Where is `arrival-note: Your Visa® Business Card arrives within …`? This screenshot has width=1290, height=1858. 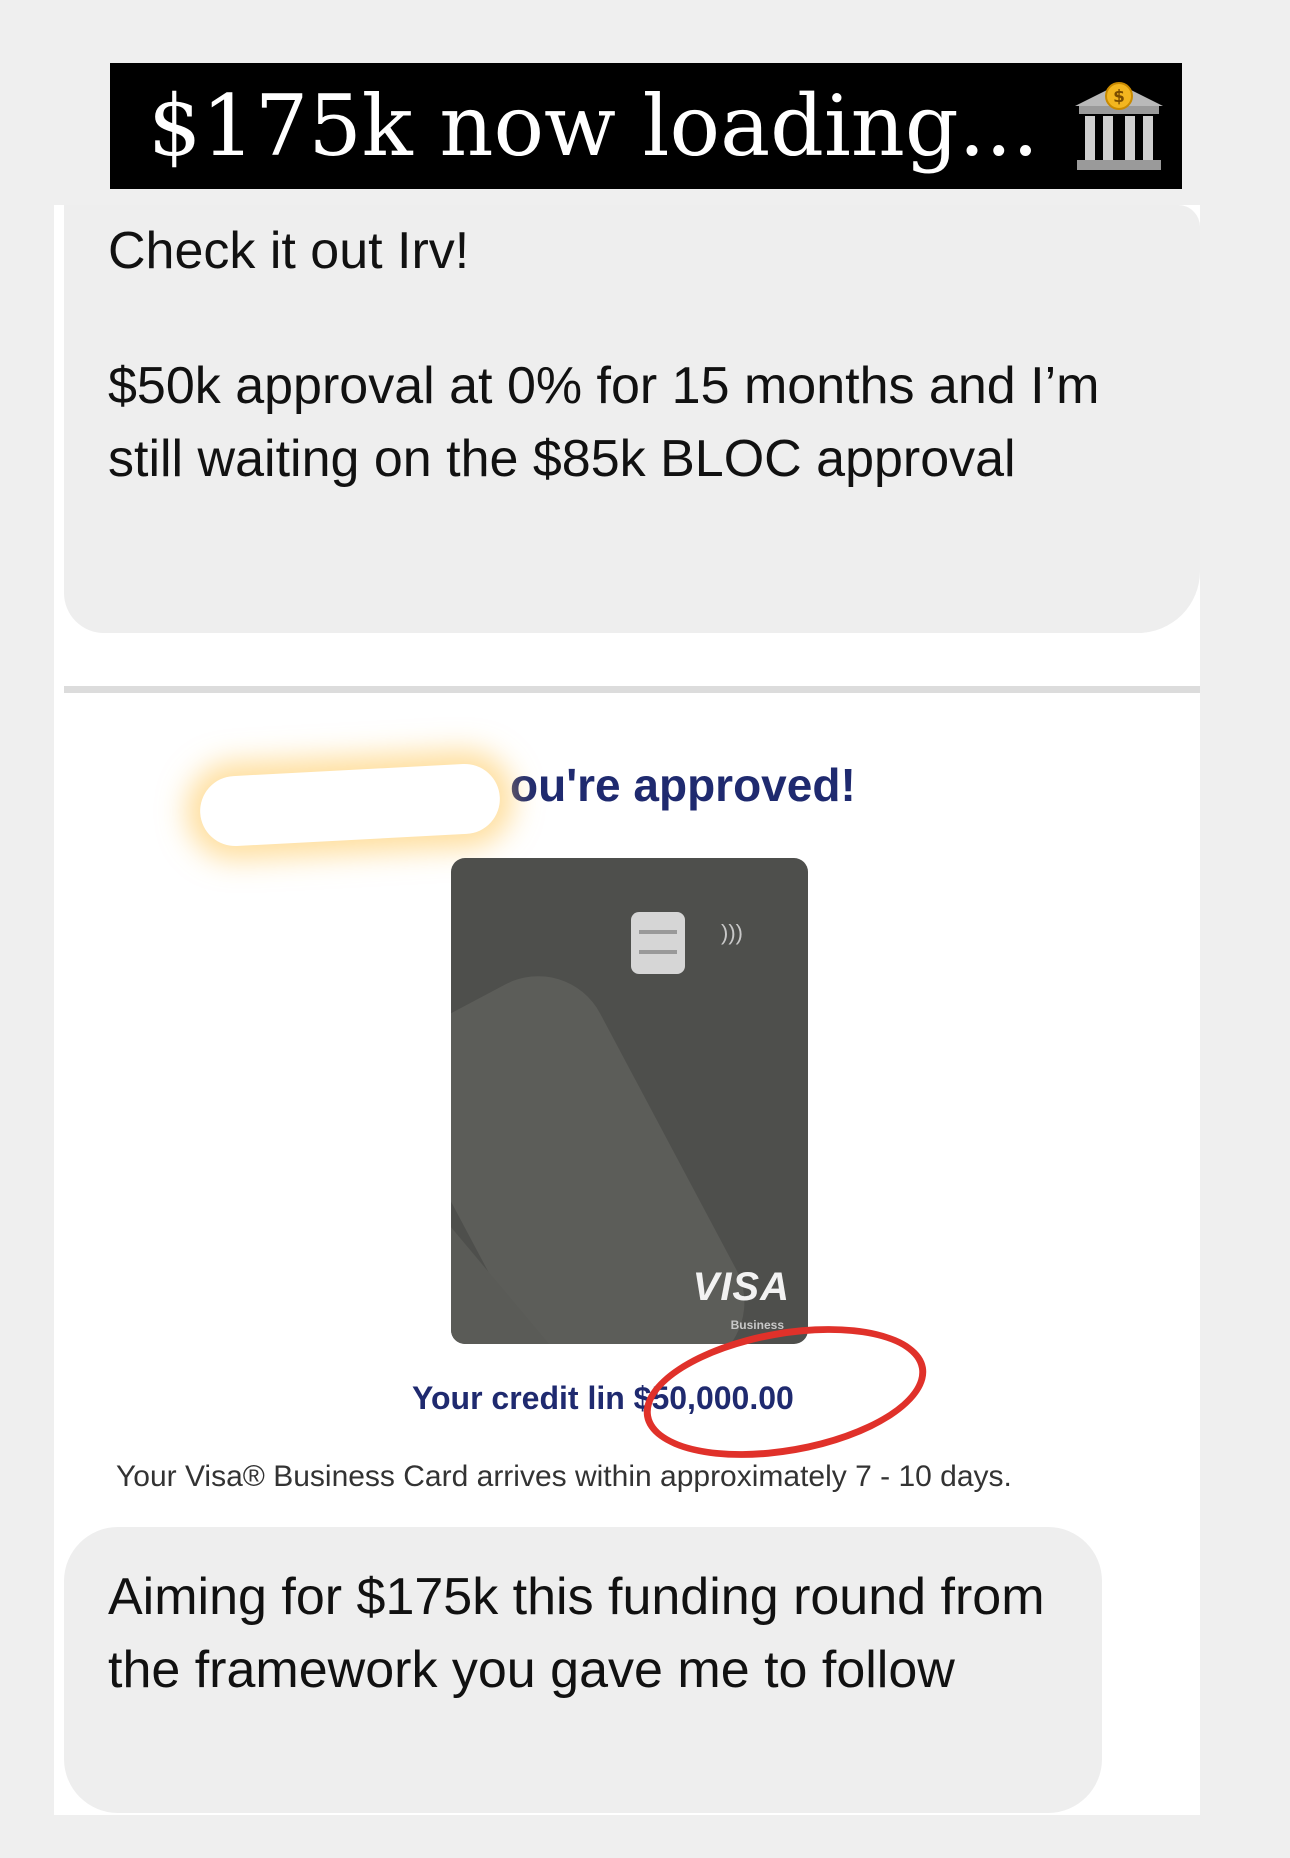
arrival-note: Your Visa® Business Card arrives within … is located at coordinates (564, 1476).